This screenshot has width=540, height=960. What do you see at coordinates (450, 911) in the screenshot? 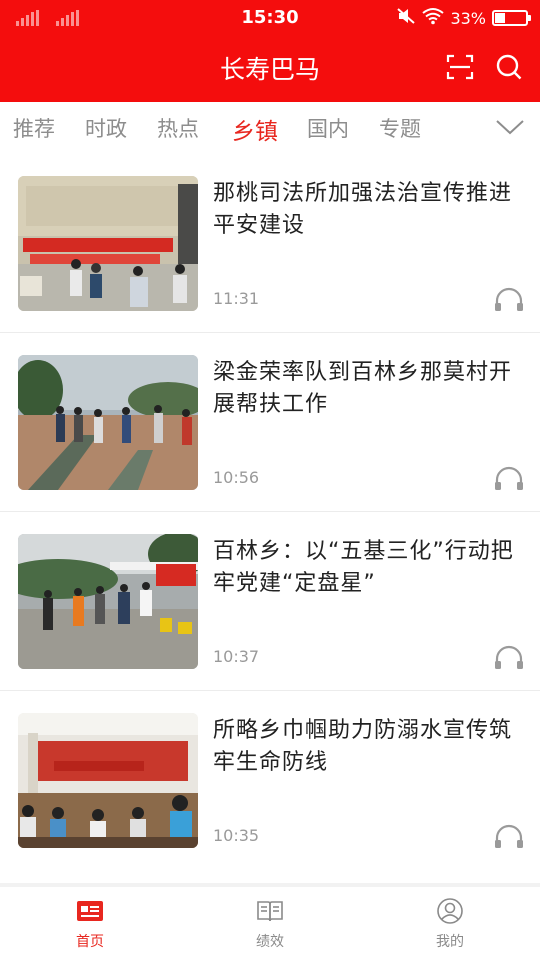
I see `profile-icon` at bounding box center [450, 911].